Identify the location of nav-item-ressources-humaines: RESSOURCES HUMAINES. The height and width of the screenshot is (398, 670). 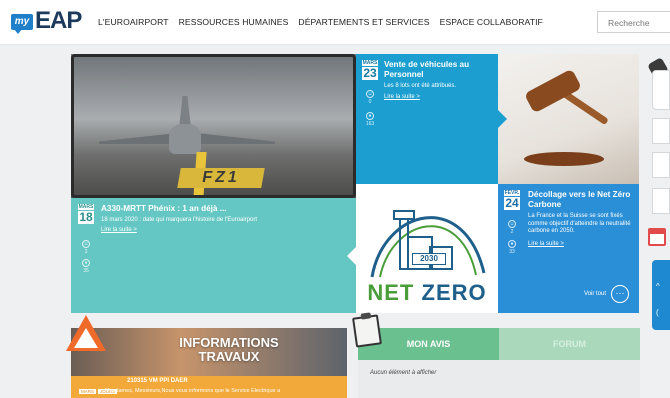
(234, 22).